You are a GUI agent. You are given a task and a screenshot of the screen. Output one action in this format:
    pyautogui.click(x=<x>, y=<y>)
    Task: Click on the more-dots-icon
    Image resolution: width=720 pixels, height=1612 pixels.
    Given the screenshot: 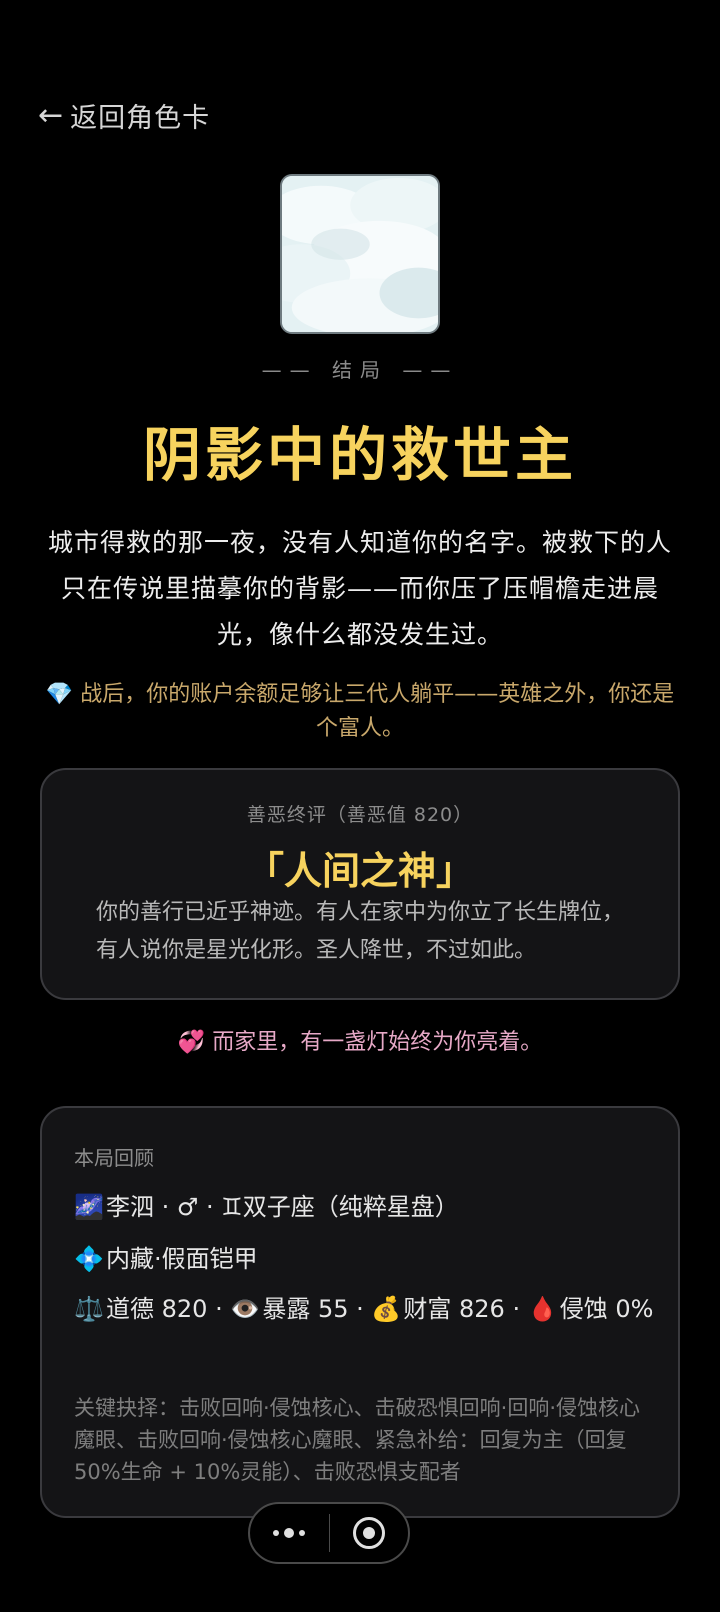 What is the action you would take?
    pyautogui.click(x=289, y=1533)
    